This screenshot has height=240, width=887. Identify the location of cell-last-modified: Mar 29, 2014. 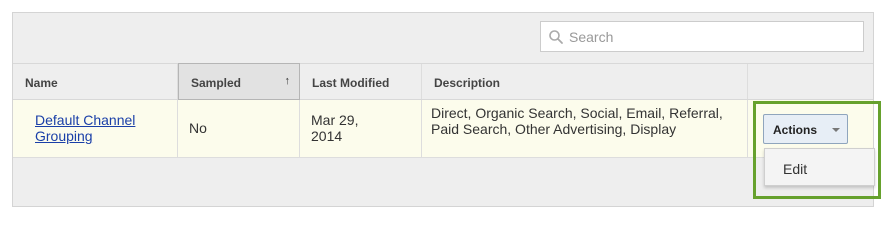
(361, 128).